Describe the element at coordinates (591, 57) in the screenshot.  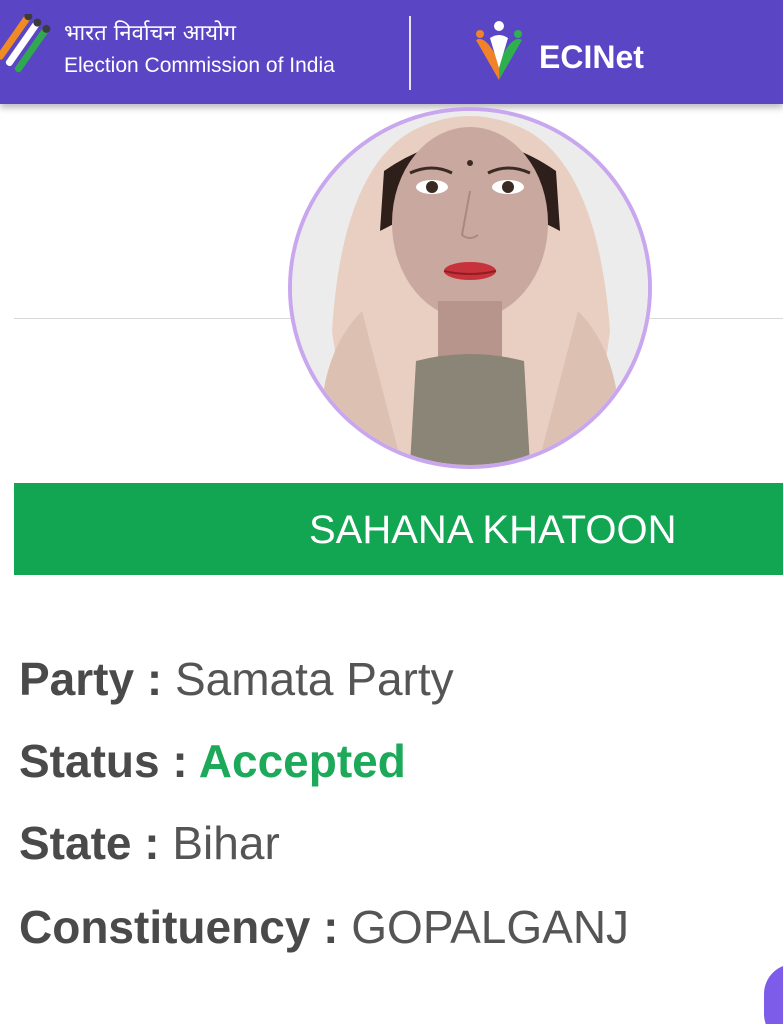
I see `ecinet-app-name: ECINet` at that location.